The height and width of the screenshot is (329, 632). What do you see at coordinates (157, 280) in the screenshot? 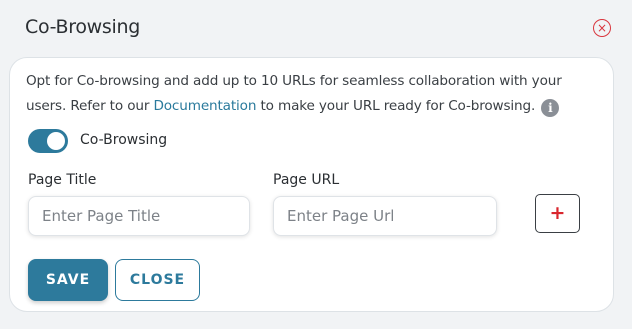
I see `close-button: CLOSE` at bounding box center [157, 280].